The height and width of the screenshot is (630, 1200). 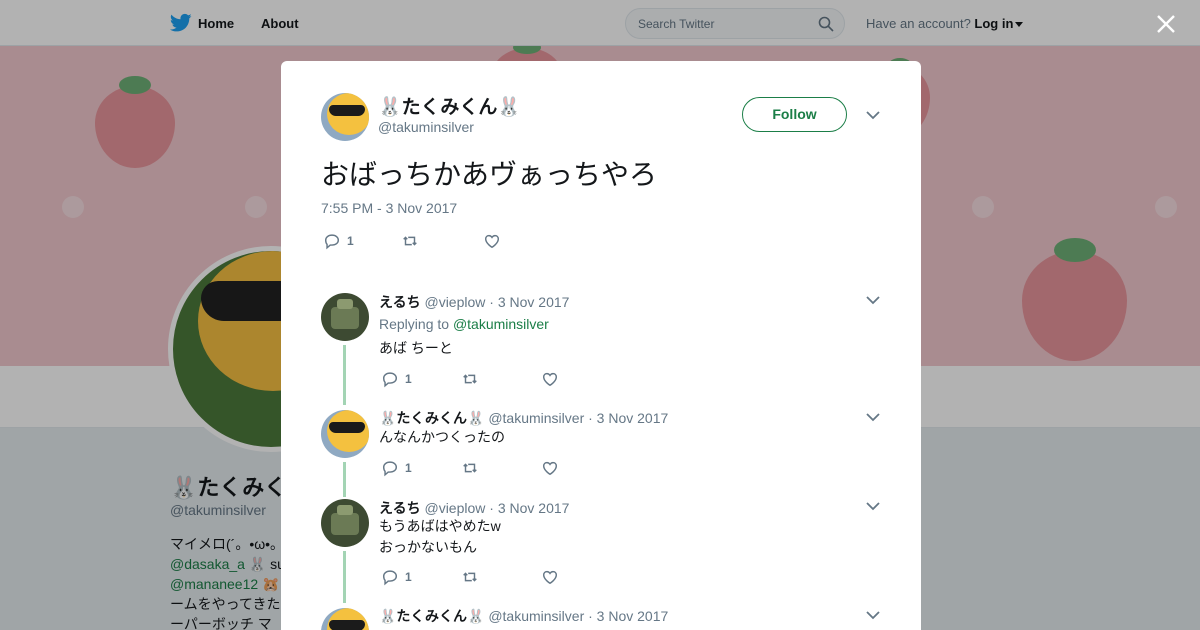 I want to click on replying-to-link: @takuminsilver, so click(x=501, y=324).